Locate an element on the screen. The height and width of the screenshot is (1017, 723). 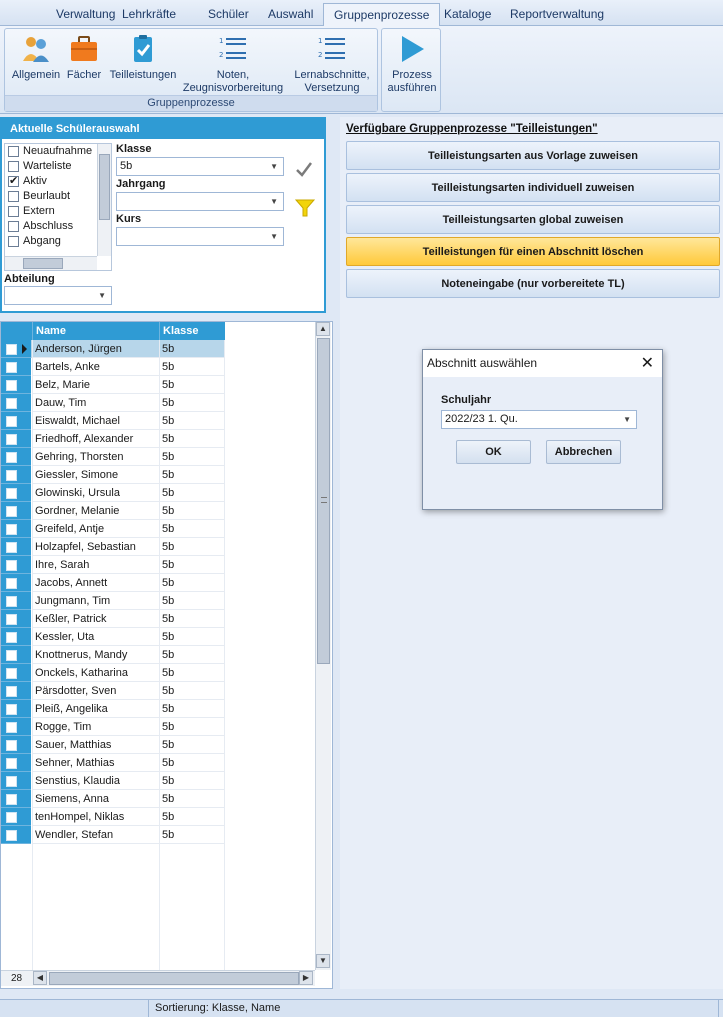
close-icon: ✕ is located at coordinates (647, 363).